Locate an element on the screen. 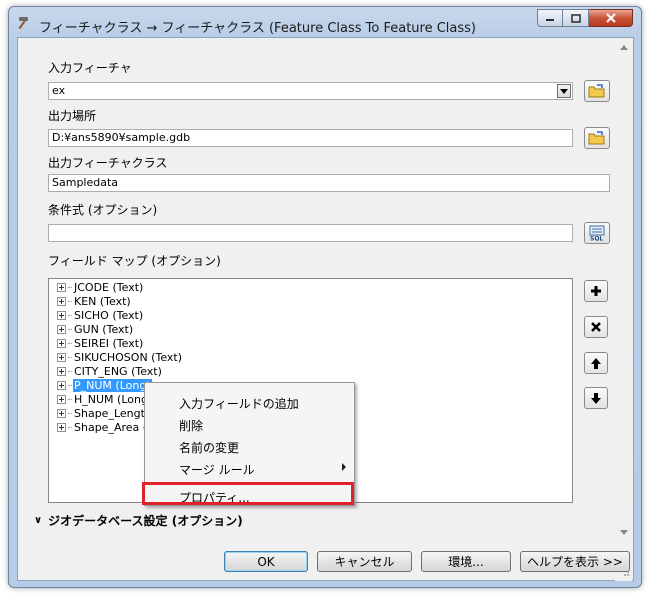 This screenshot has width=659, height=601. input-features-combo: ex is located at coordinates (310, 91).